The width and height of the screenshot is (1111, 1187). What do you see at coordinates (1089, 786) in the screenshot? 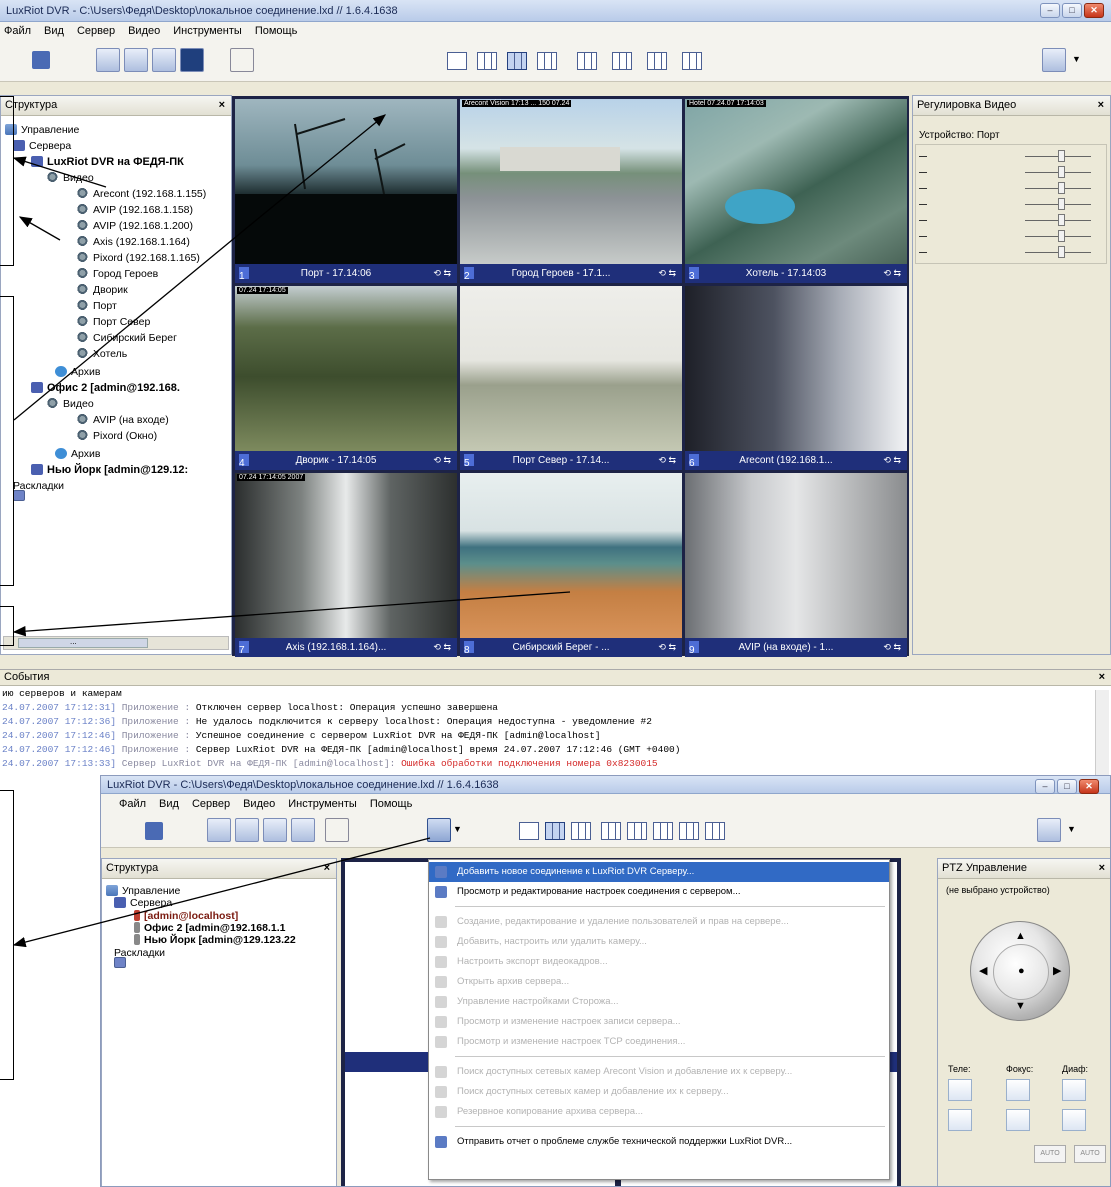
I see `close-button: ✕` at bounding box center [1089, 786].